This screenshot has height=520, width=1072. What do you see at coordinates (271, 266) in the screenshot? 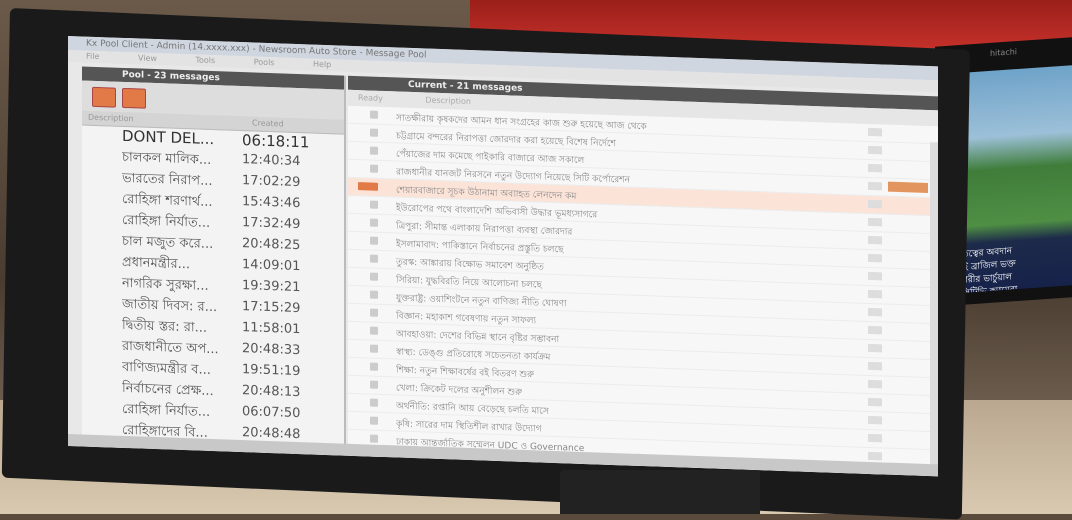
I see `pool-item-time: 14:09:01` at bounding box center [271, 266].